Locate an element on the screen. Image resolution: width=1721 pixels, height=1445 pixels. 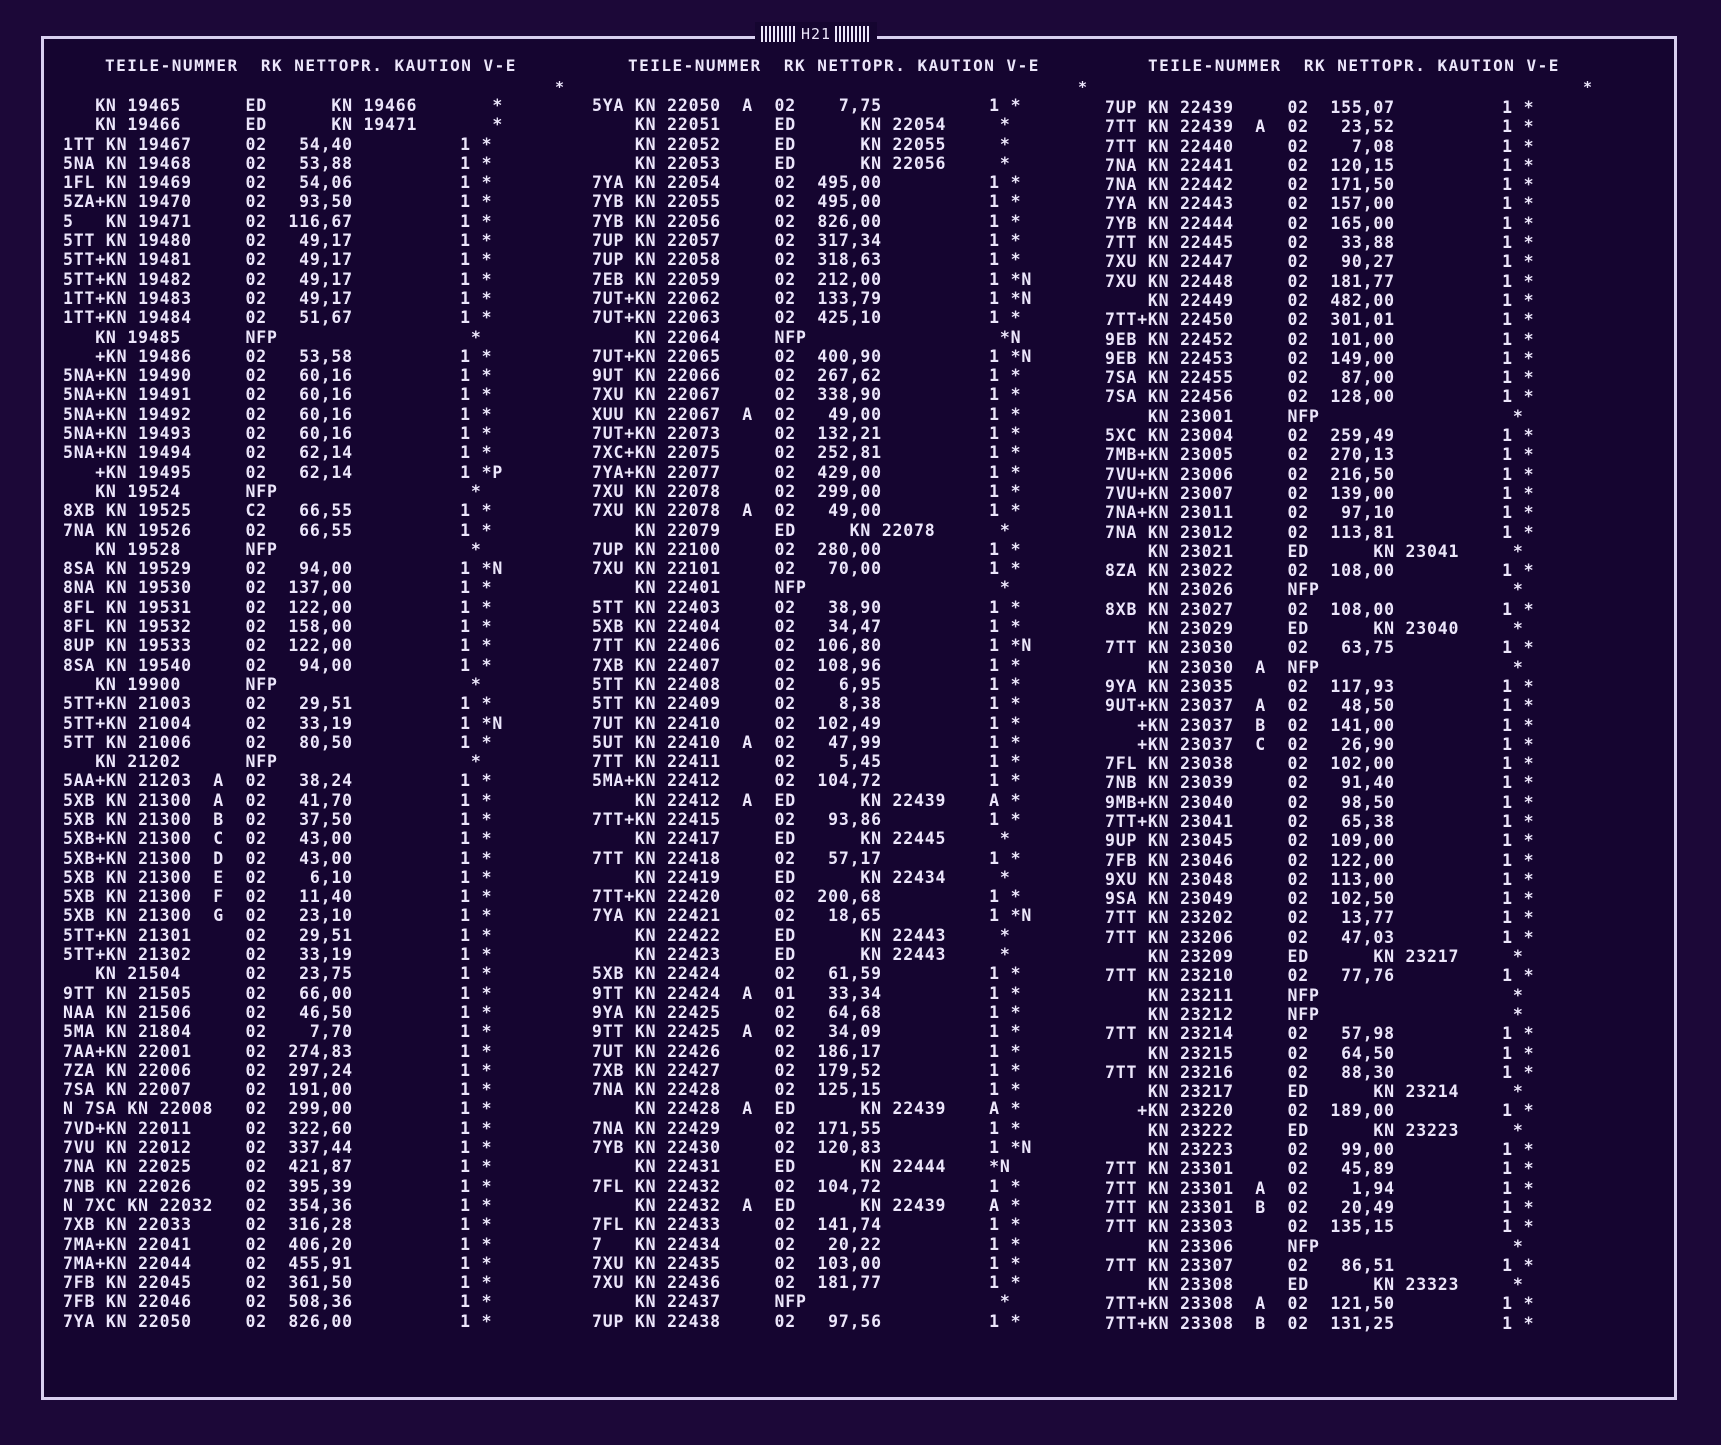
price-row: 7XU KN 22078 02 299,00 1 * is located at coordinates (807, 491).